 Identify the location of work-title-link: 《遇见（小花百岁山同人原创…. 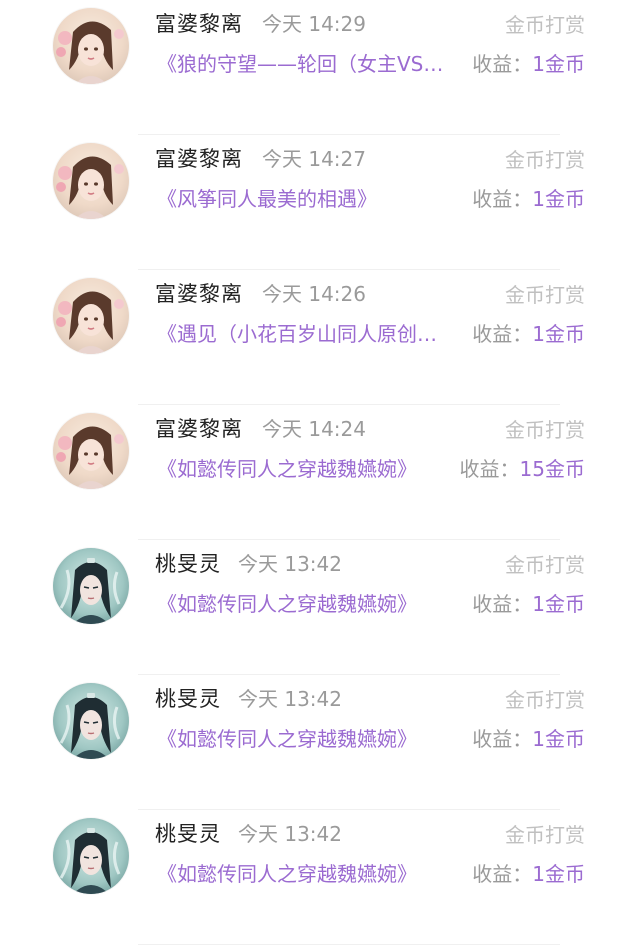
(297, 332).